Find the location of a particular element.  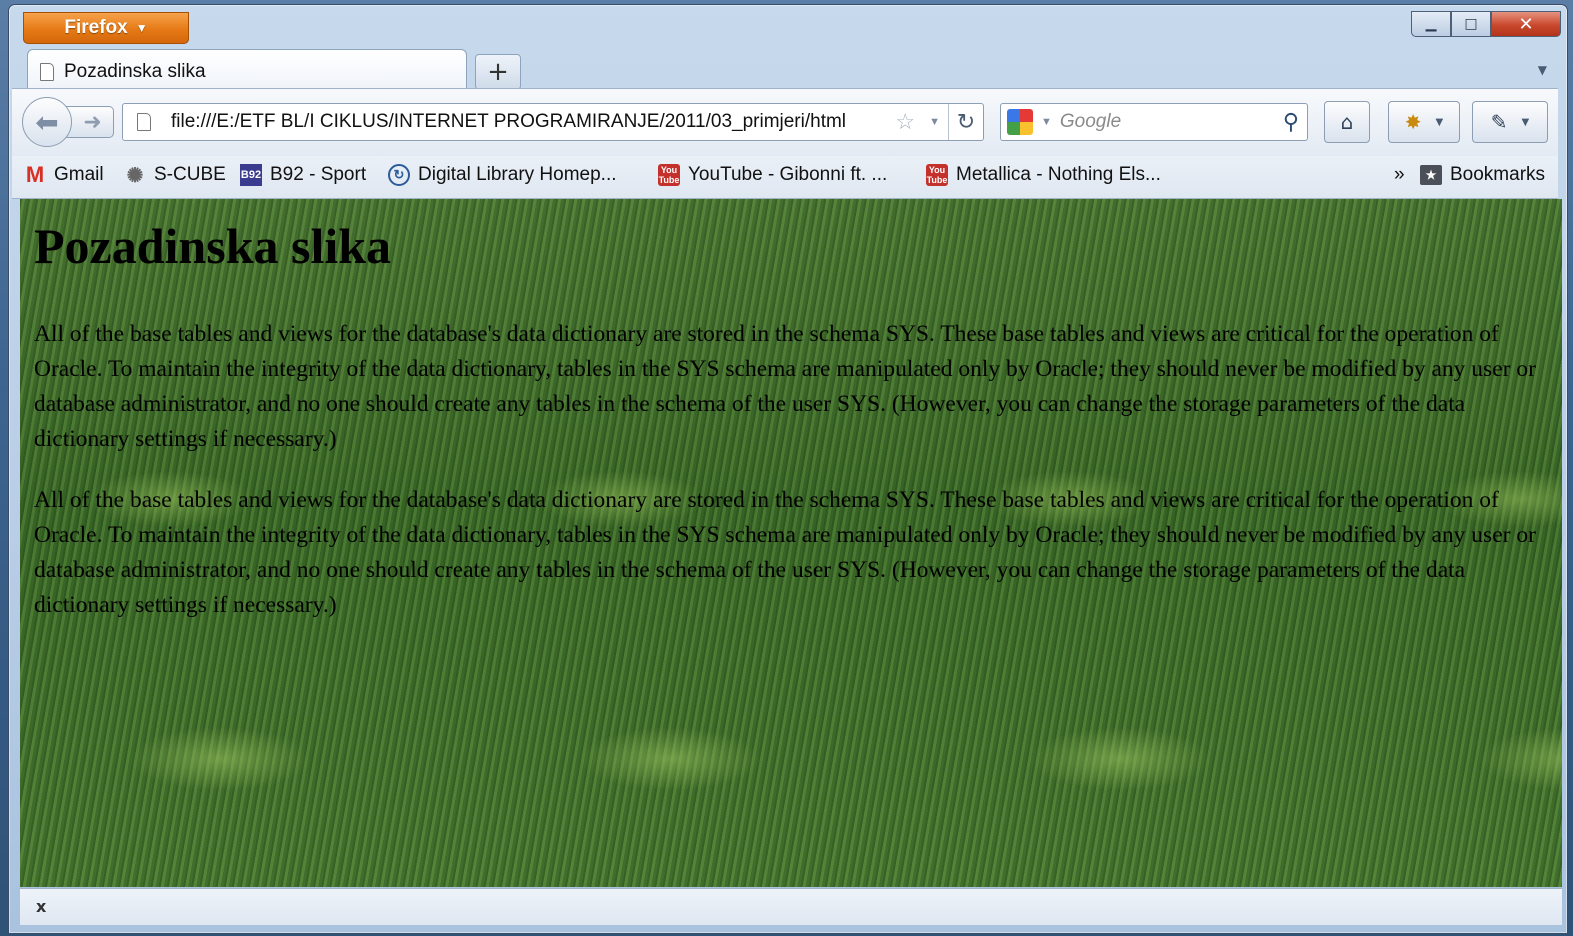

bookmark-gmail: M Gmail is located at coordinates (64, 174).